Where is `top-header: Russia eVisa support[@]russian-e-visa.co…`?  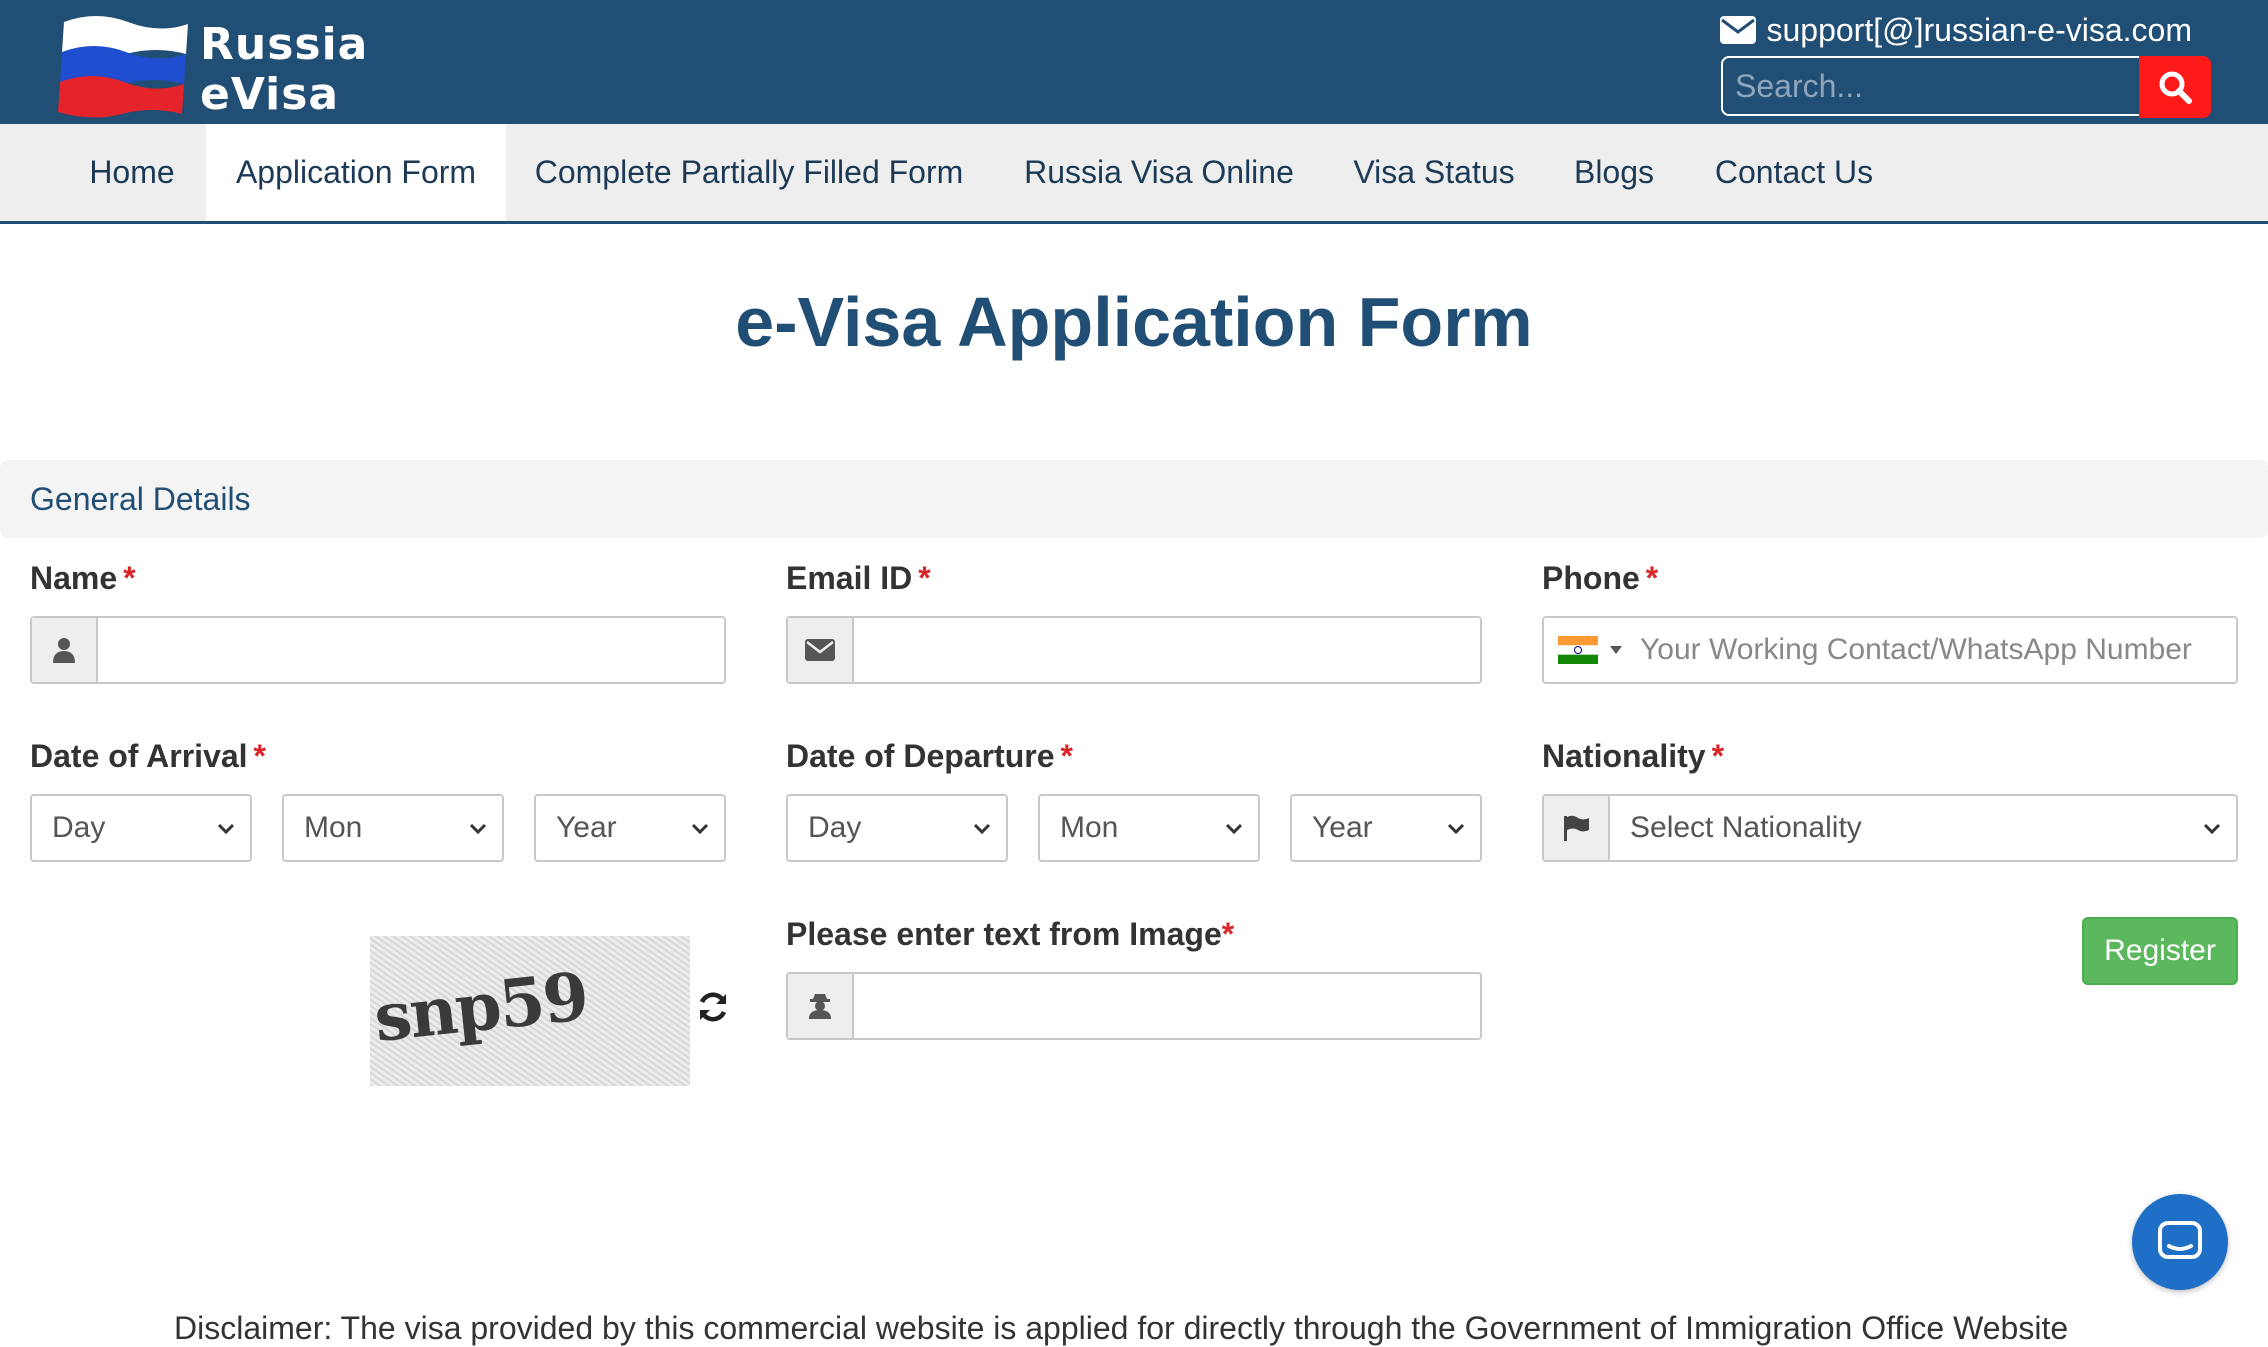 top-header: Russia eVisa support[@]russian-e-visa.co… is located at coordinates (1134, 62).